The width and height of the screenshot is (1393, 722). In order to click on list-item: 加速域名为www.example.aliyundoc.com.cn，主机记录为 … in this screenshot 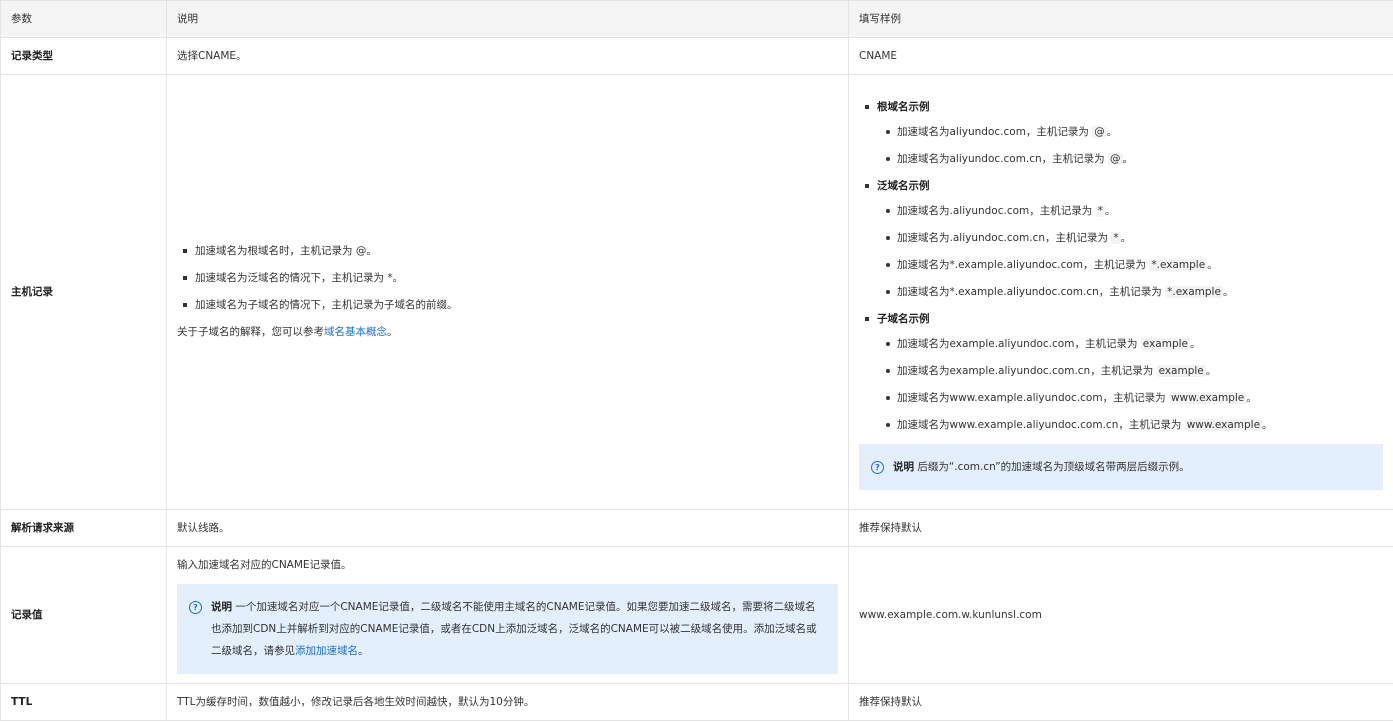, I will do `click(1130, 425)`.